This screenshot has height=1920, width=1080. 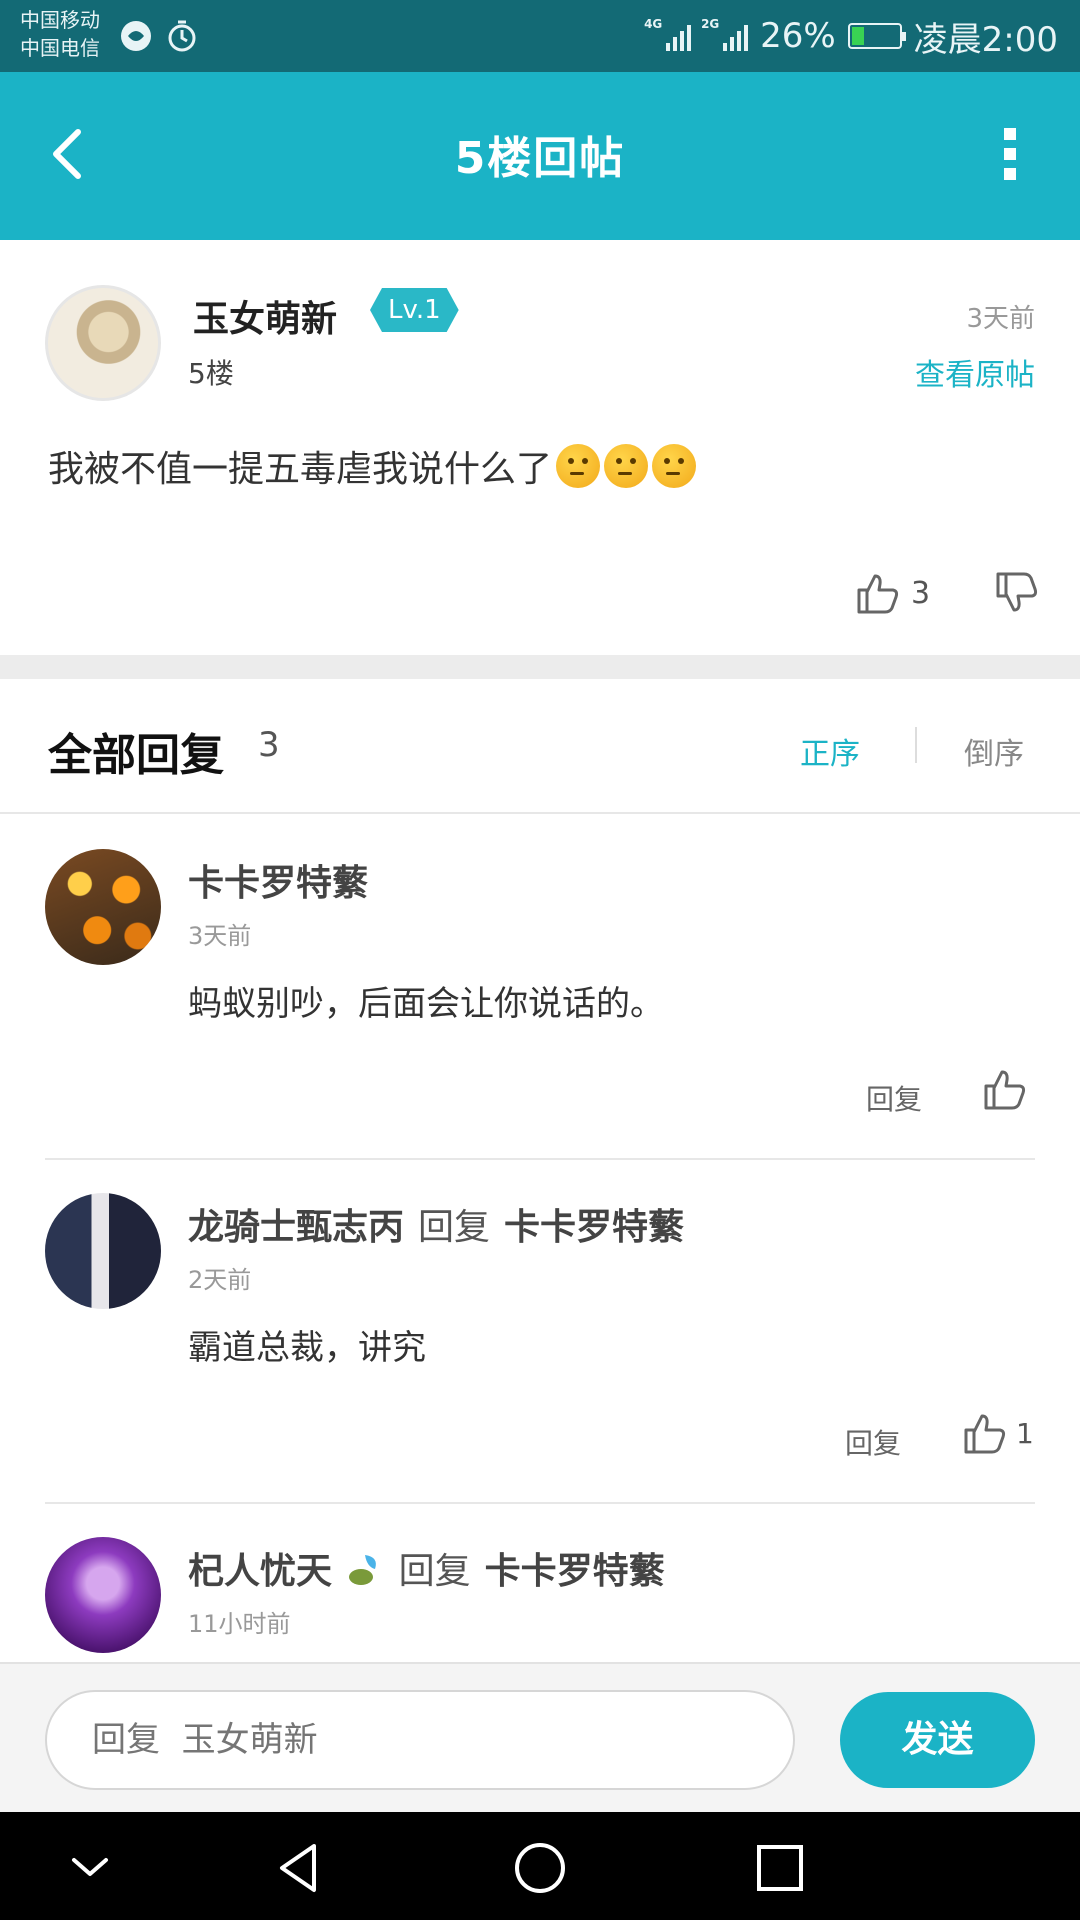 What do you see at coordinates (300, 1868) in the screenshot?
I see `back-triangle-icon` at bounding box center [300, 1868].